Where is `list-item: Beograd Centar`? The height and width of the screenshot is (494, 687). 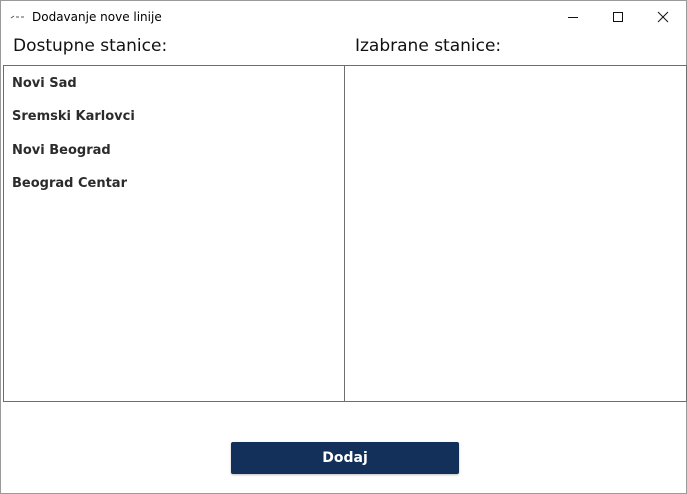
list-item: Beograd Centar is located at coordinates (174, 192).